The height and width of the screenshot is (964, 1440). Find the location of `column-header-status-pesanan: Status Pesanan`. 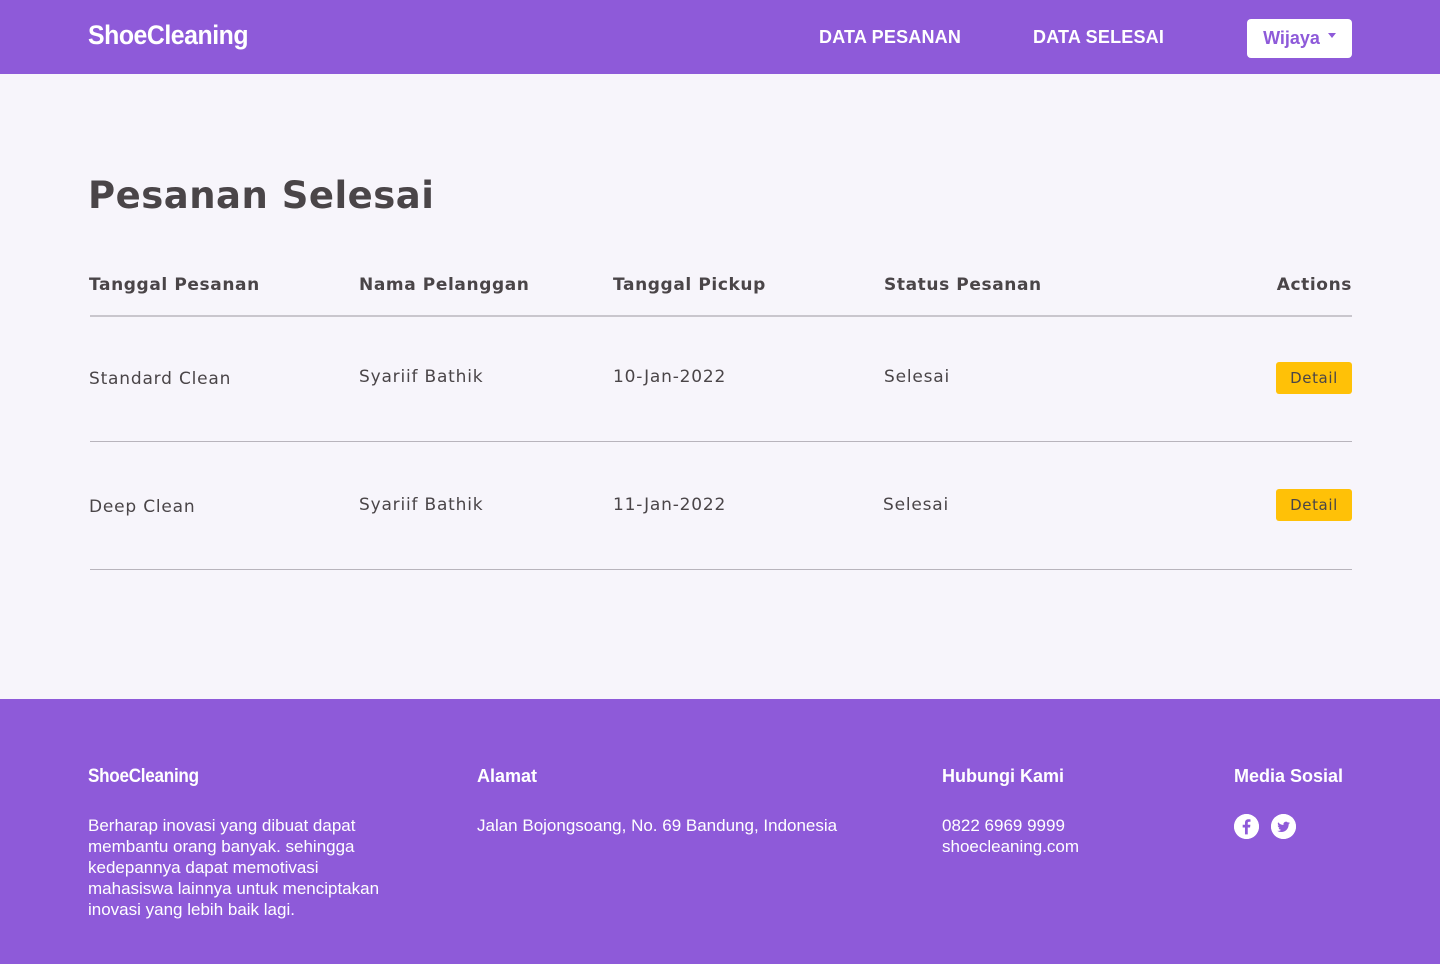

column-header-status-pesanan: Status Pesanan is located at coordinates (963, 285).